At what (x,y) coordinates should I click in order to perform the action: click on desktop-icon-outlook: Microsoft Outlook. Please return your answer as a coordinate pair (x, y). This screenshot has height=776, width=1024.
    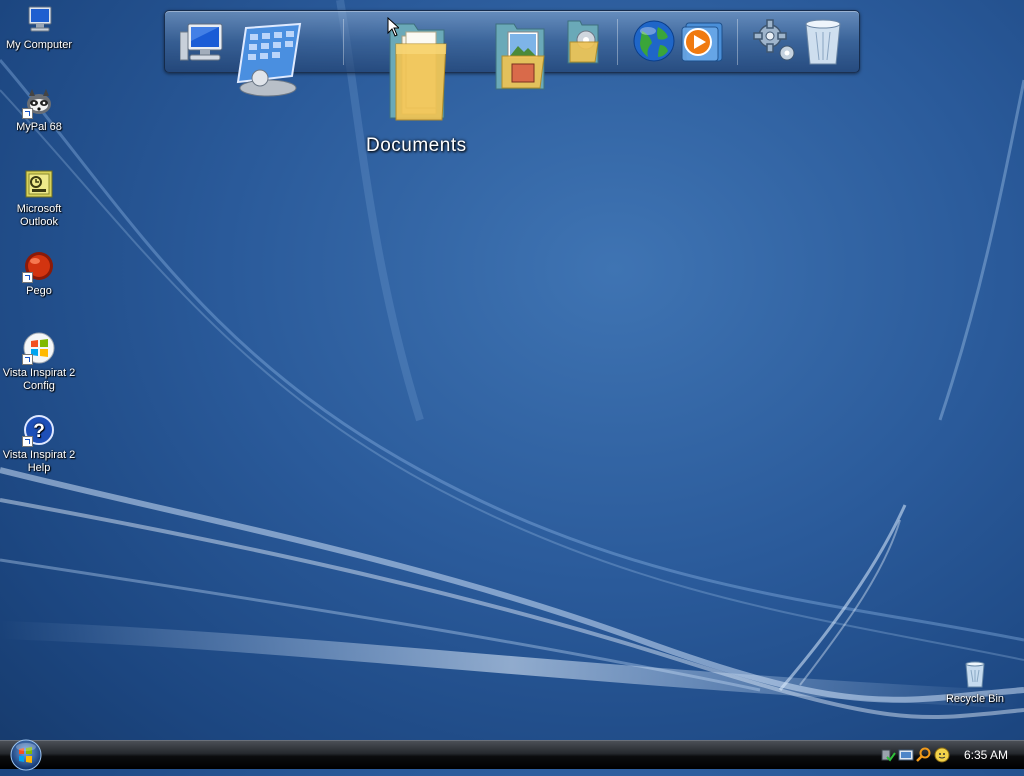
    Looking at the image, I should click on (39, 198).